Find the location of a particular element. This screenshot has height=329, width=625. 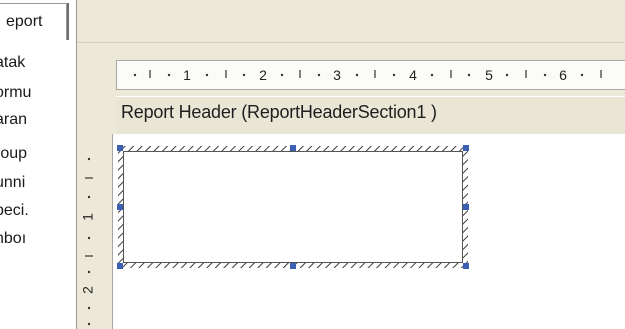

explorer-item-special-fields: peci. is located at coordinates (36, 211).